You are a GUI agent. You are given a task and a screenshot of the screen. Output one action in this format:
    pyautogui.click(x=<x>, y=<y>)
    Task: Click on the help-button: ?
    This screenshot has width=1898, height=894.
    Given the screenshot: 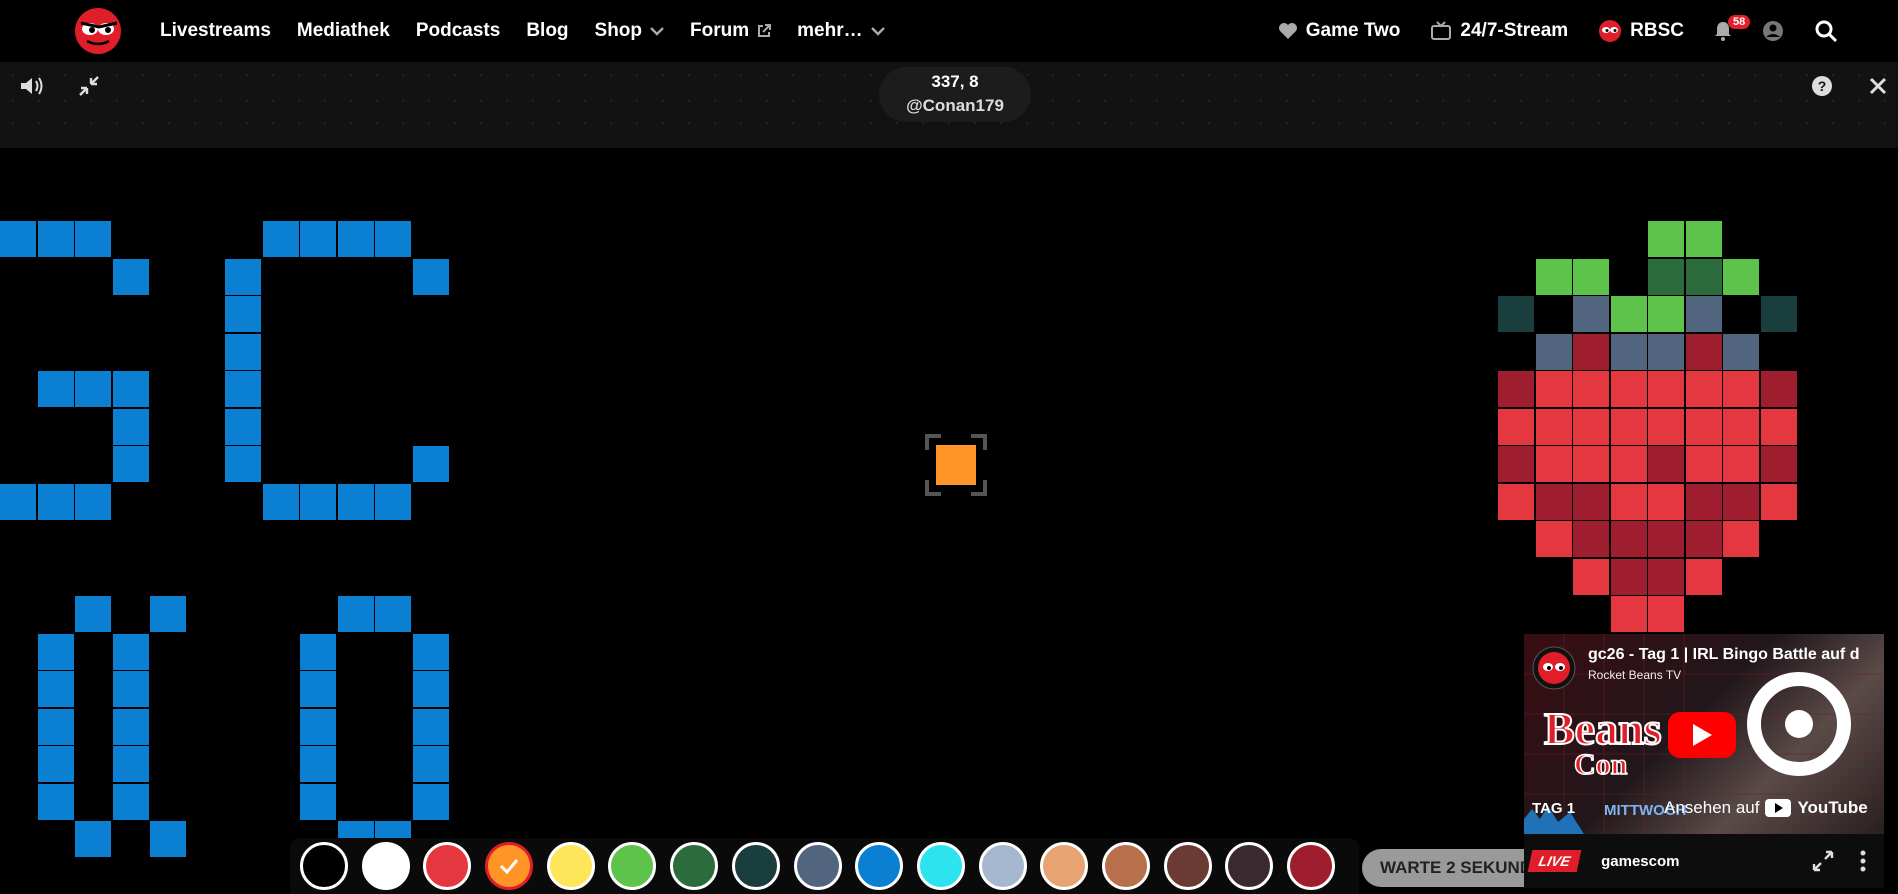 What is the action you would take?
    pyautogui.click(x=1822, y=86)
    